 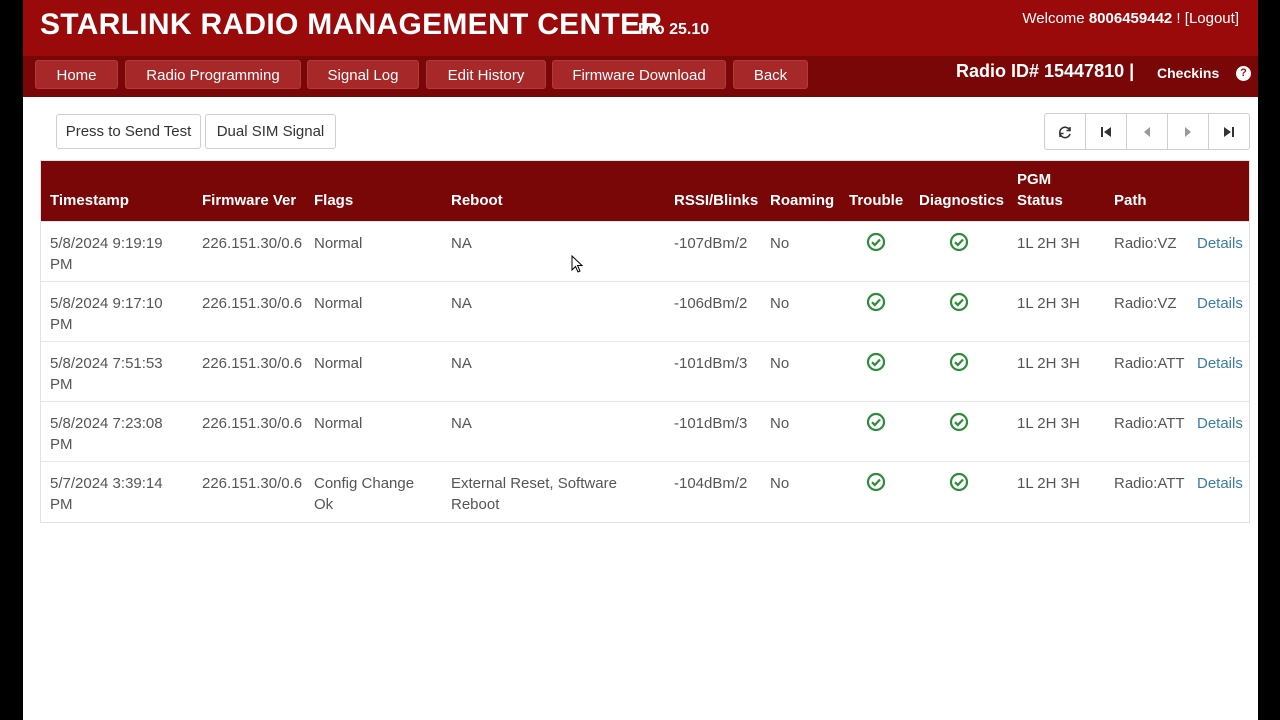 What do you see at coordinates (1052, 191) in the screenshot?
I see `col-pgm-status: PGM Status` at bounding box center [1052, 191].